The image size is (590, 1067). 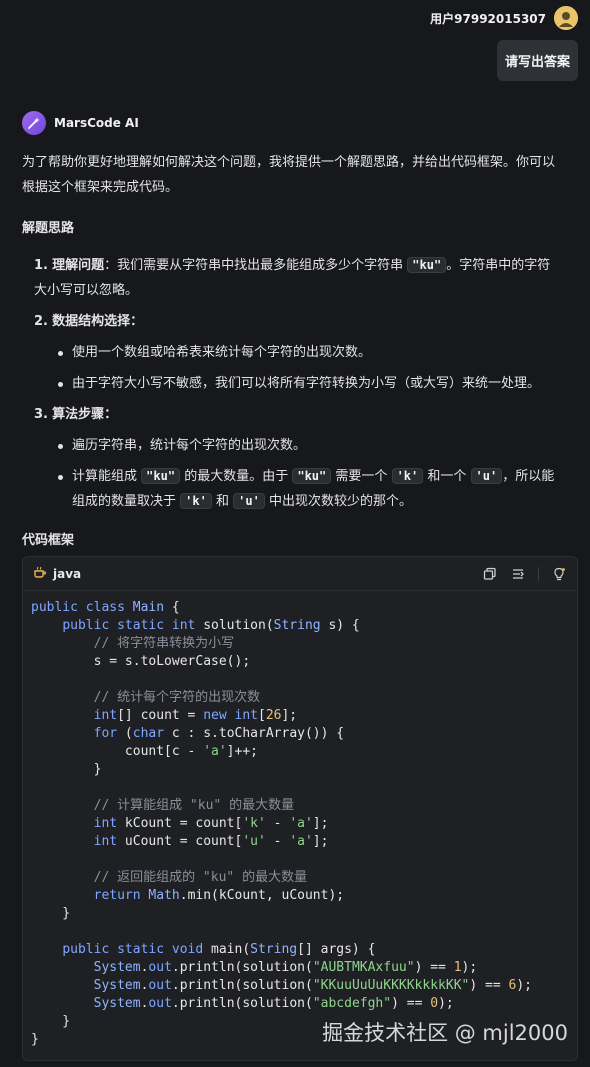 I want to click on list-item: 遍历字符串，统计每个字符的出现次数。, so click(x=310, y=445).